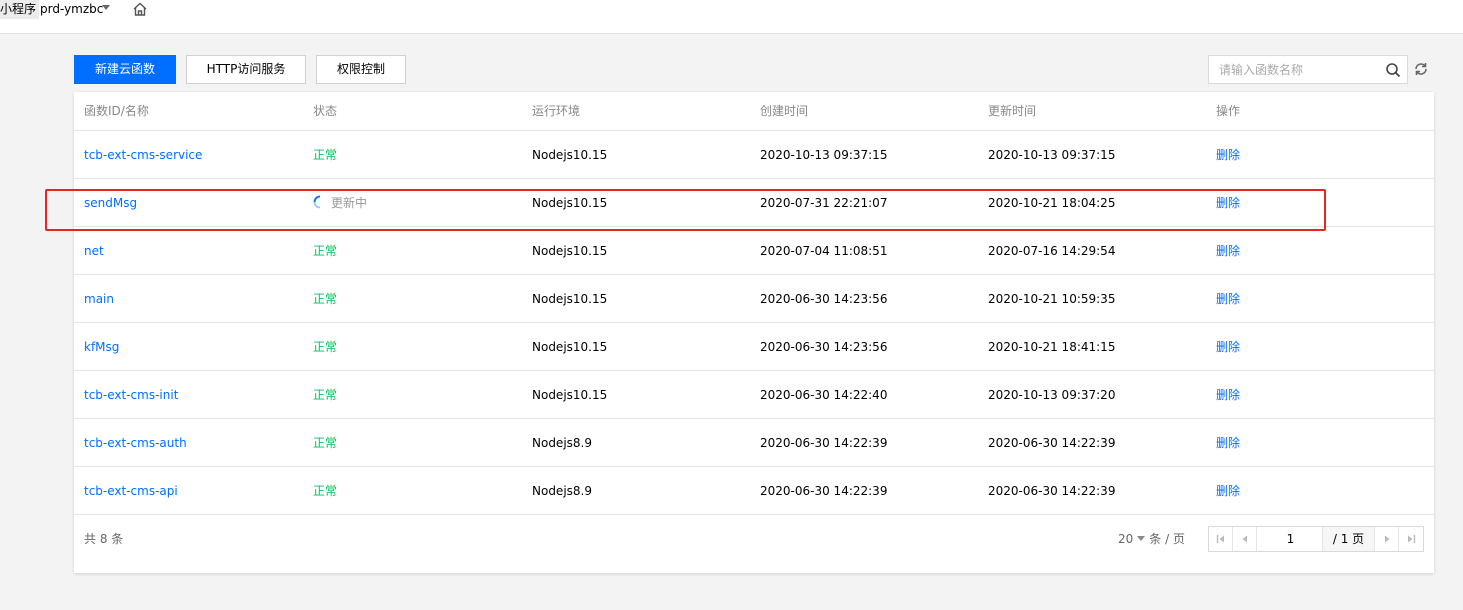 The image size is (1463, 610). I want to click on prev-page-icon, so click(1244, 539).